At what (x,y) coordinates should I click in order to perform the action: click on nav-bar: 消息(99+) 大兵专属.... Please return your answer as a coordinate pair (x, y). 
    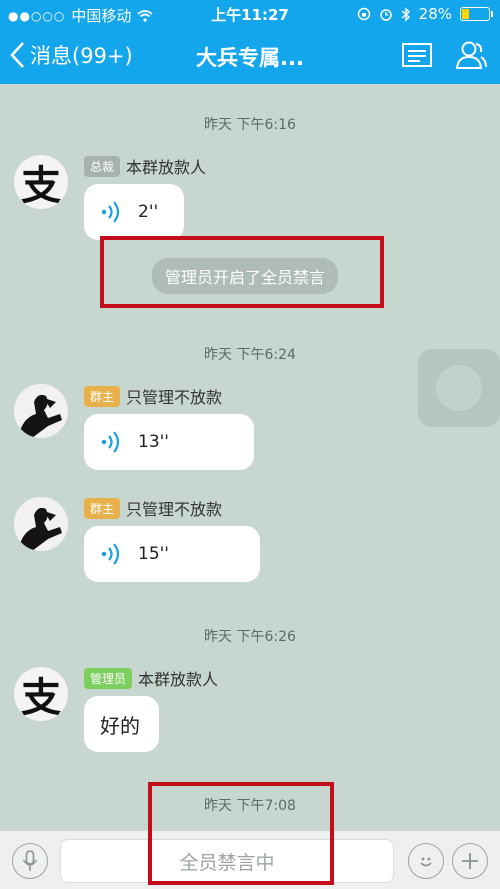
    Looking at the image, I should click on (250, 56).